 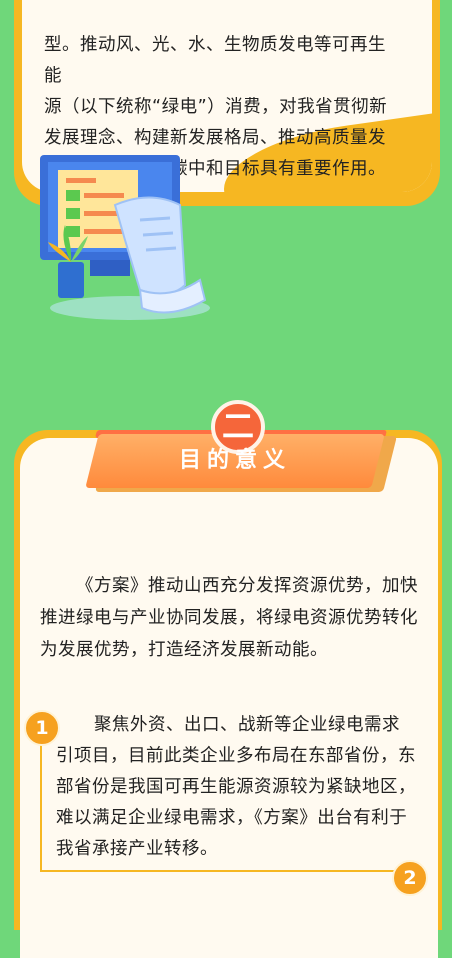 I want to click on point-2-badge: 2, so click(x=410, y=878).